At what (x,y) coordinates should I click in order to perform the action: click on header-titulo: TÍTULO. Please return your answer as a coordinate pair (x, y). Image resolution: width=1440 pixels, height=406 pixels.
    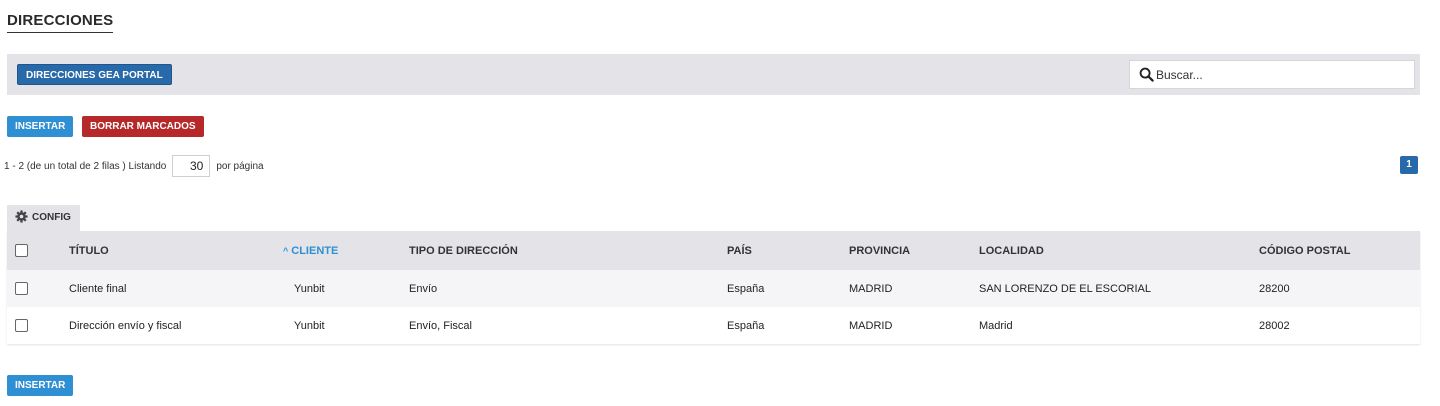
    Looking at the image, I should click on (176, 250).